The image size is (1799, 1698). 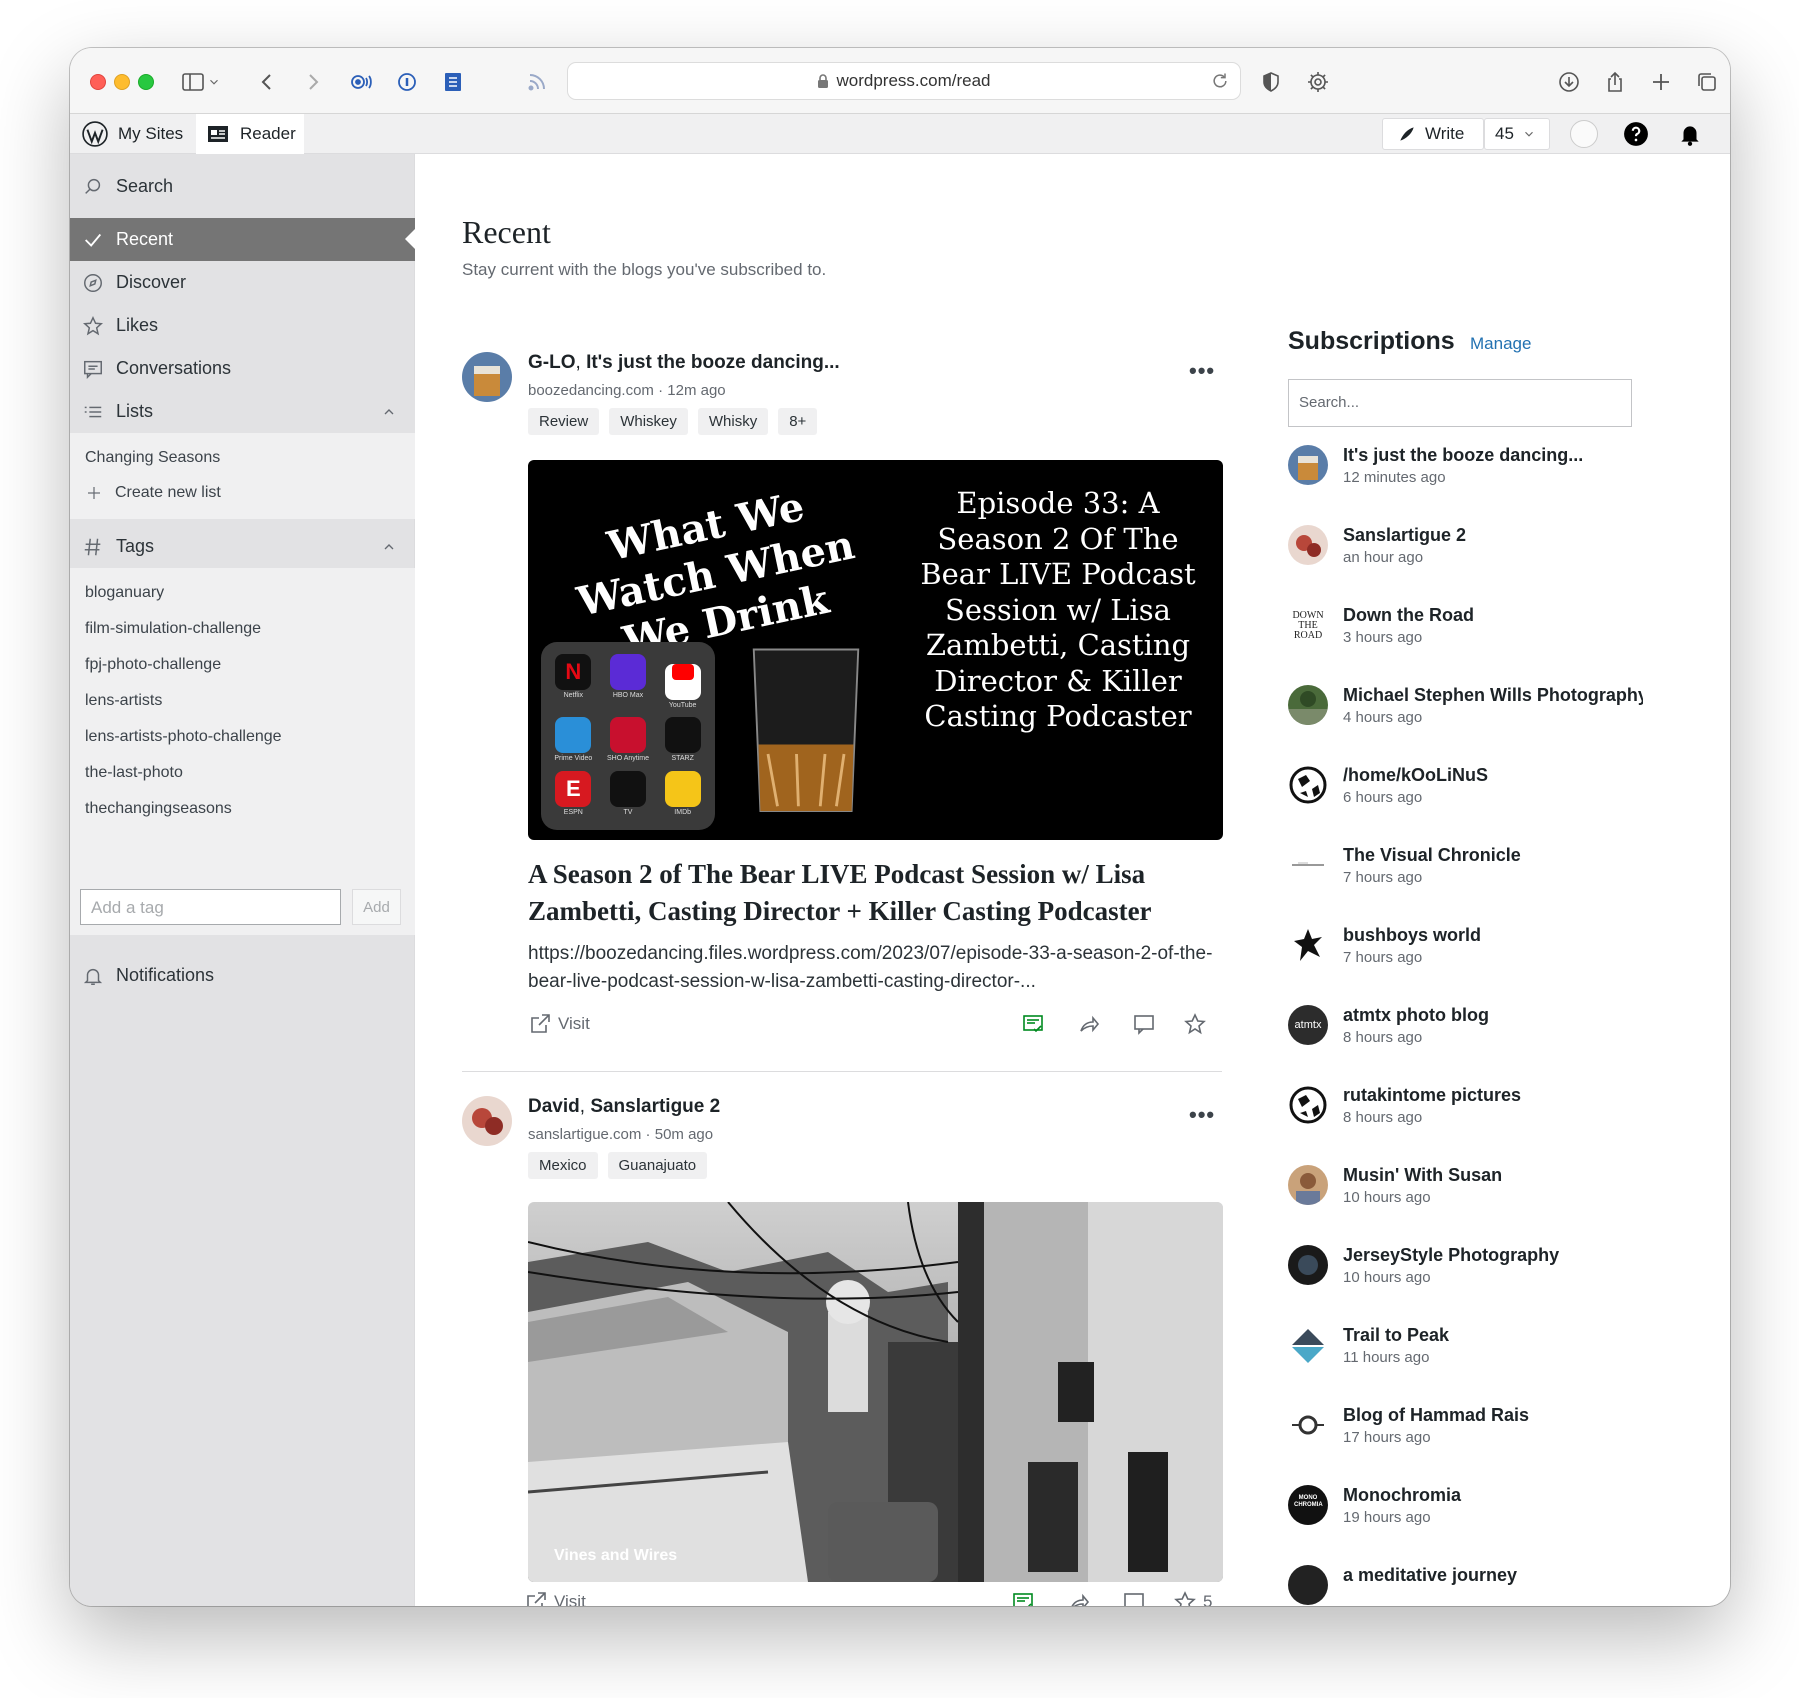 I want to click on my-sites-label: My Sites, so click(x=151, y=133).